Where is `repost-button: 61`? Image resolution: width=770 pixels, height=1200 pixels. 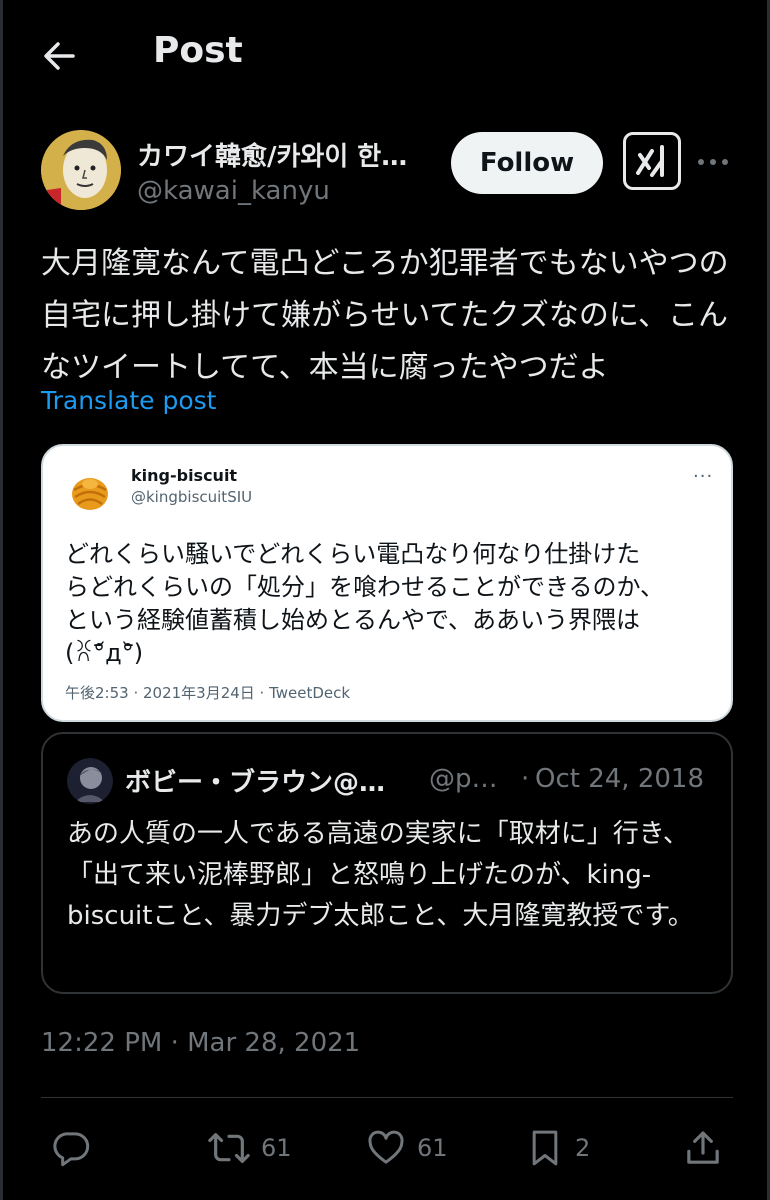 repost-button: 61 is located at coordinates (249, 1148).